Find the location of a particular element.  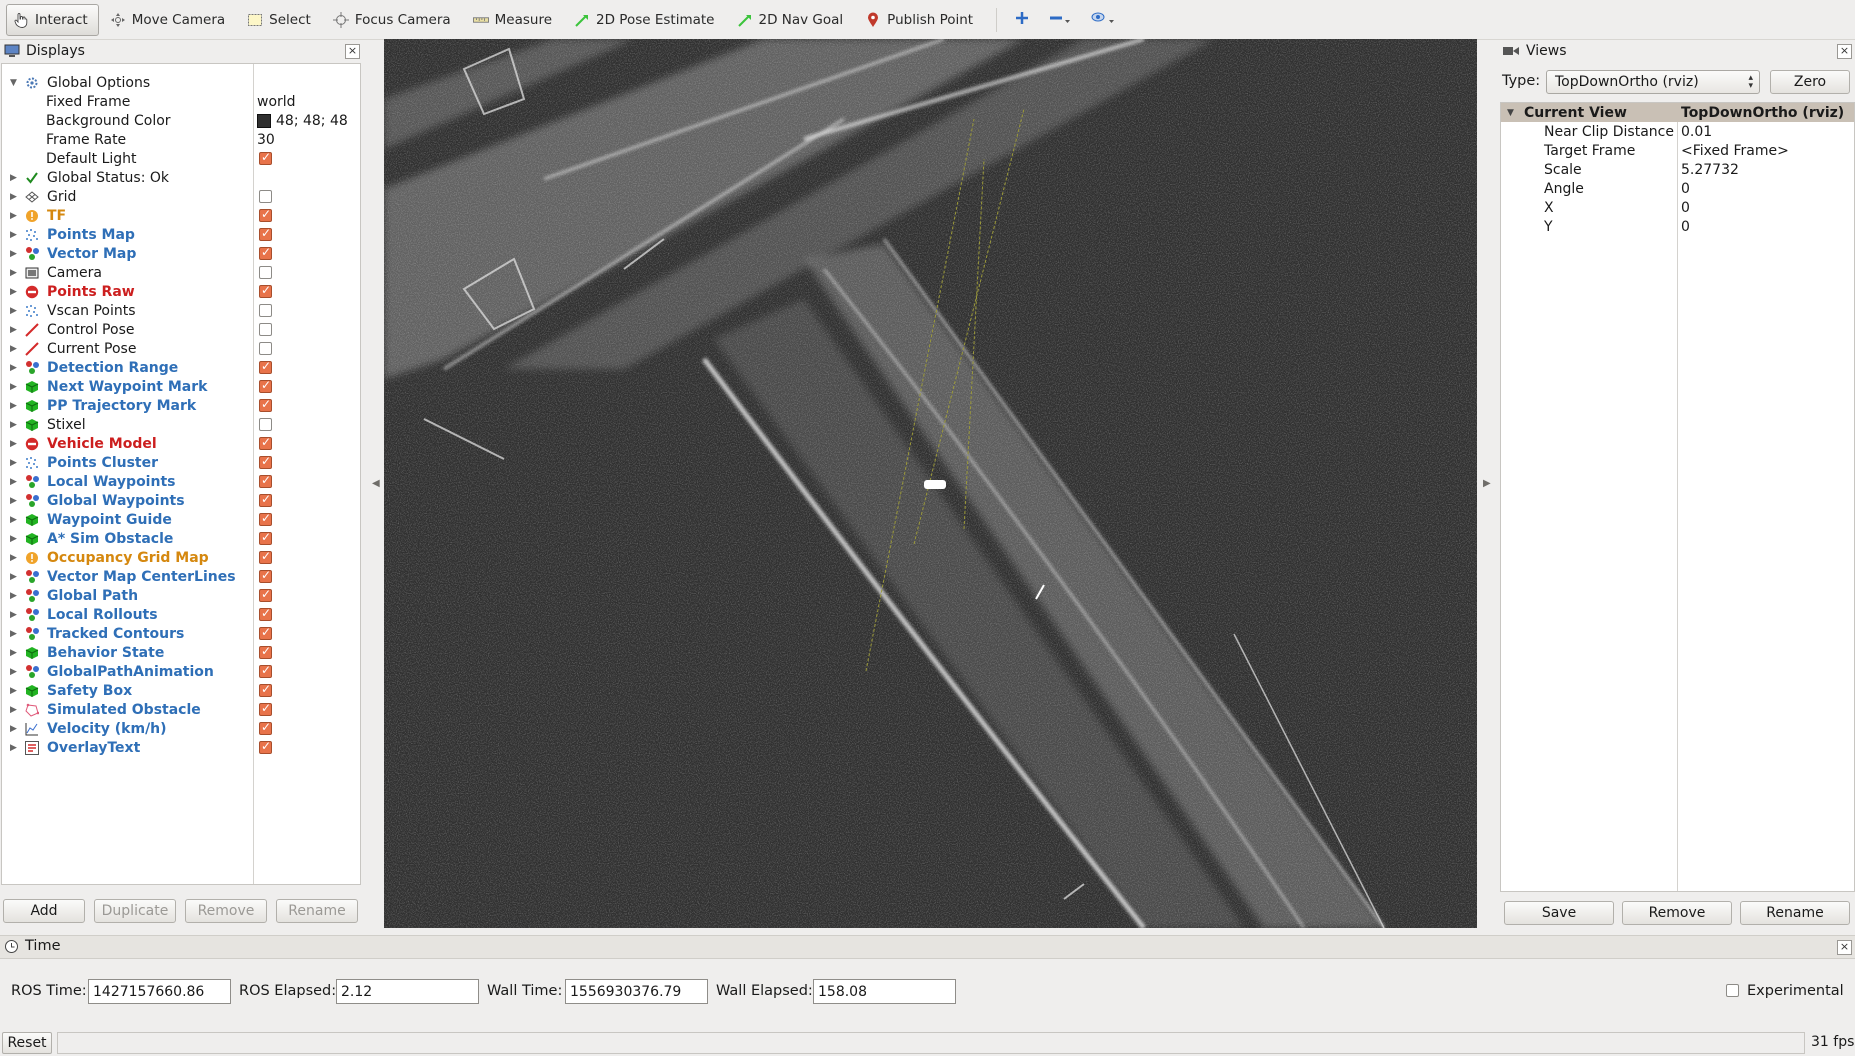

remove-tool-button is located at coordinates (1060, 20).